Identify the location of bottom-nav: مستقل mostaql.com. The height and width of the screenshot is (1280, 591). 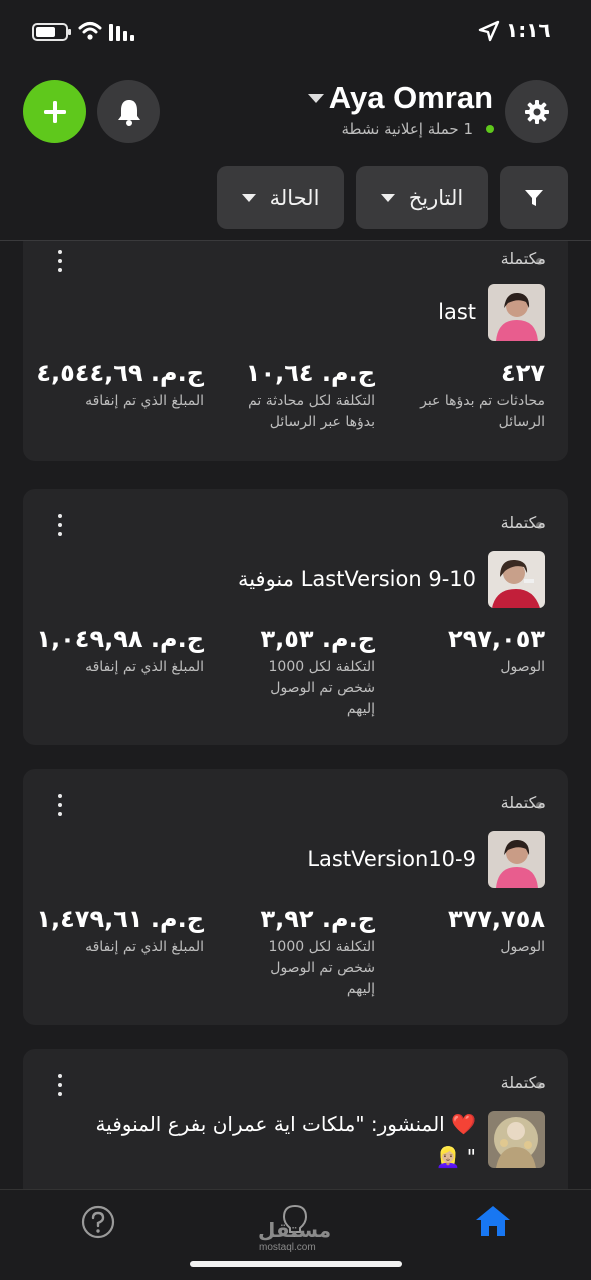
(295, 1234).